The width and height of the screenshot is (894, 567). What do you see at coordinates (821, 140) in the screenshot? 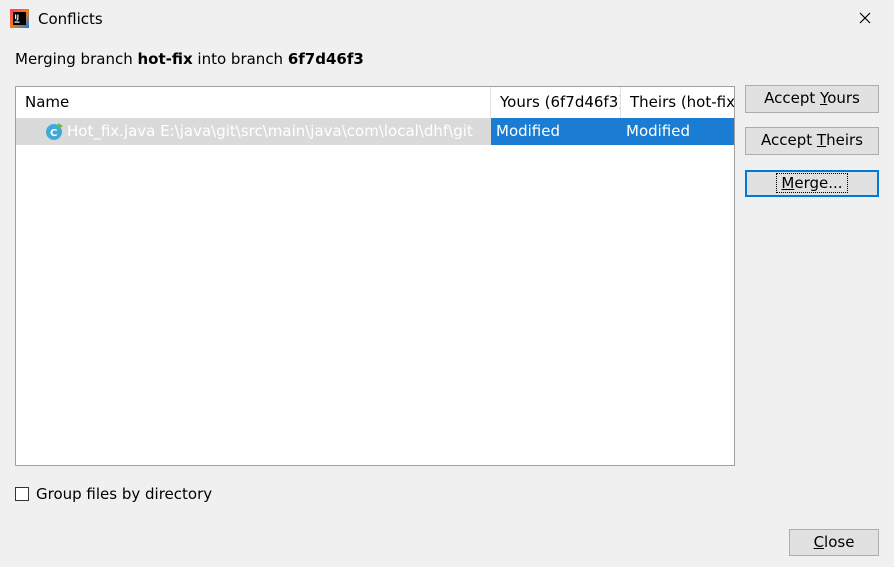
I see `accept-theirs-mnemonic: T` at bounding box center [821, 140].